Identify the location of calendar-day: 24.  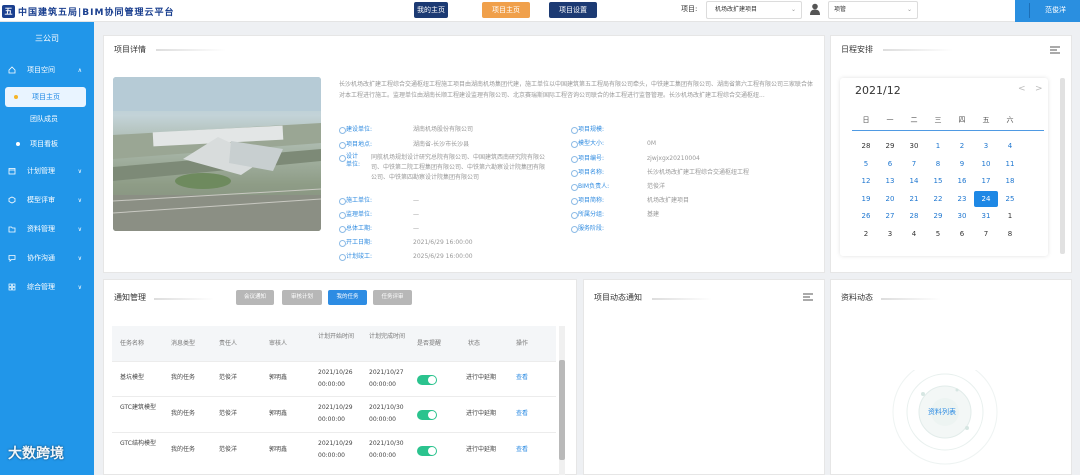
(986, 198).